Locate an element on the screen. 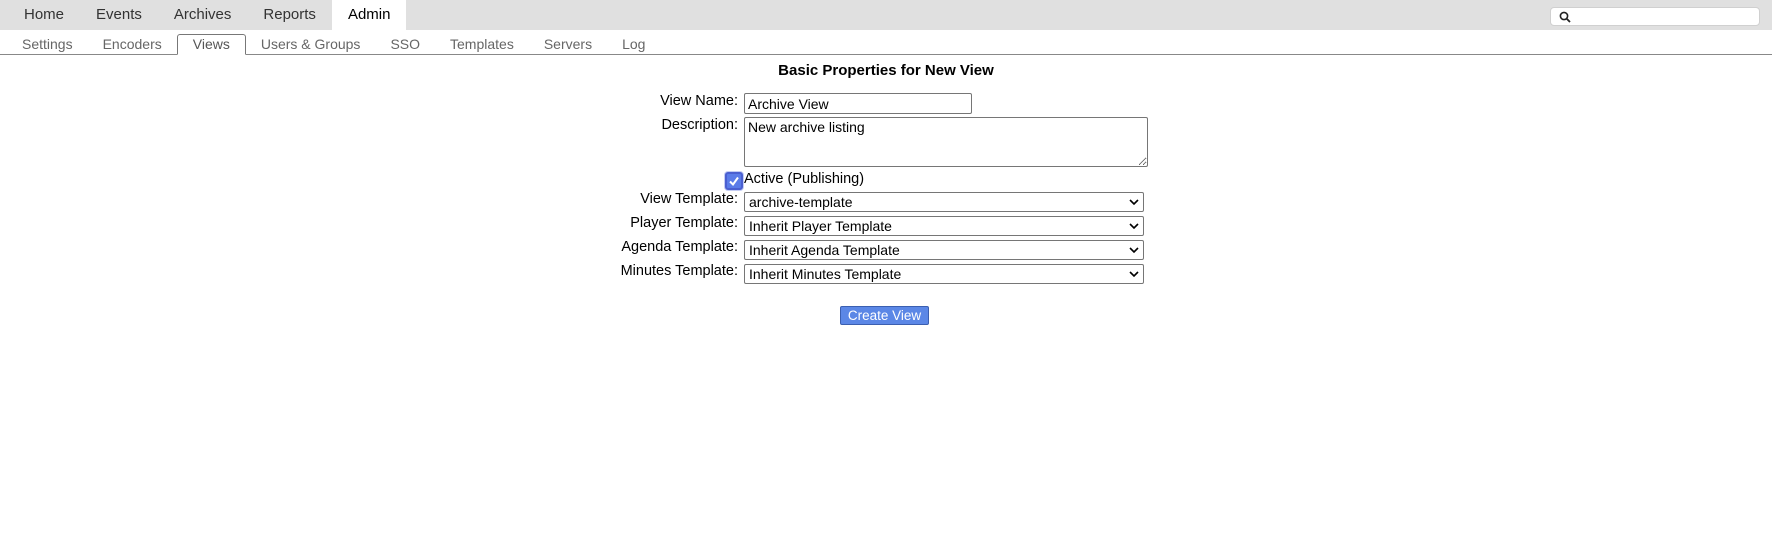 The image size is (1772, 543). active-checkbox is located at coordinates (734, 181).